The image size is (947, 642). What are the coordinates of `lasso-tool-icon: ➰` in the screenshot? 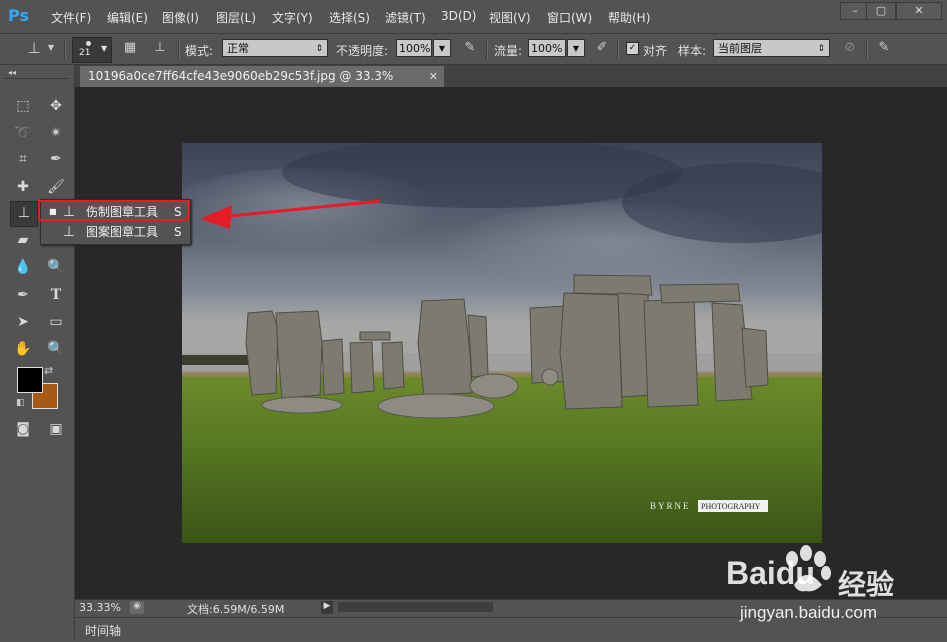 It's located at (23, 133).